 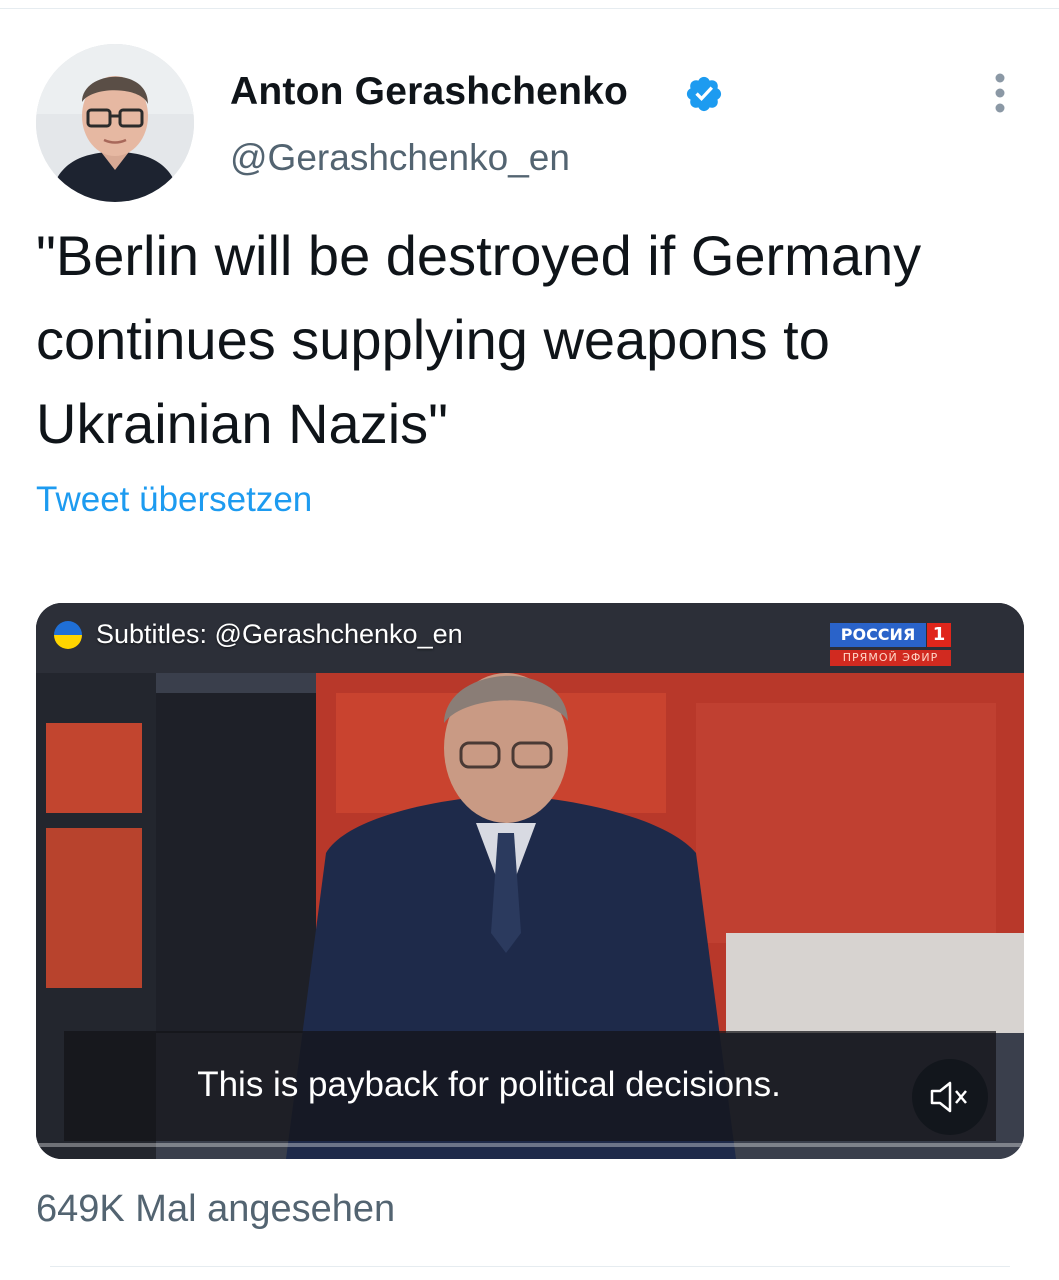 I want to click on channel-logo-name: РОССИЯ, so click(x=878, y=635).